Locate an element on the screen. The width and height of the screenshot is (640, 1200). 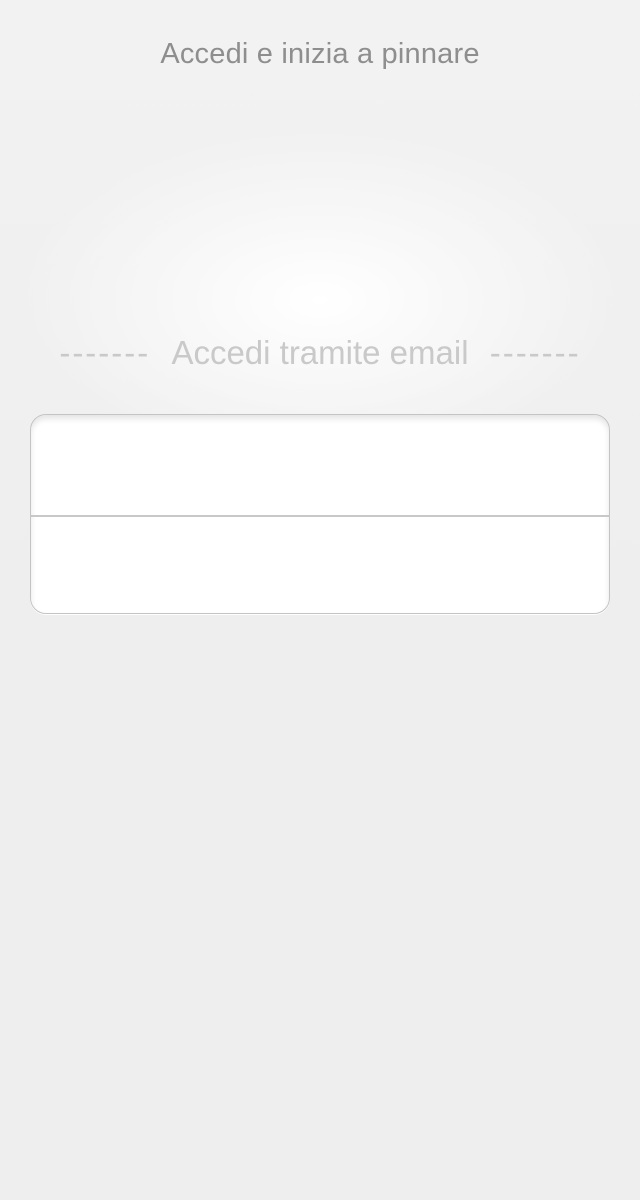
email-field is located at coordinates (320, 465).